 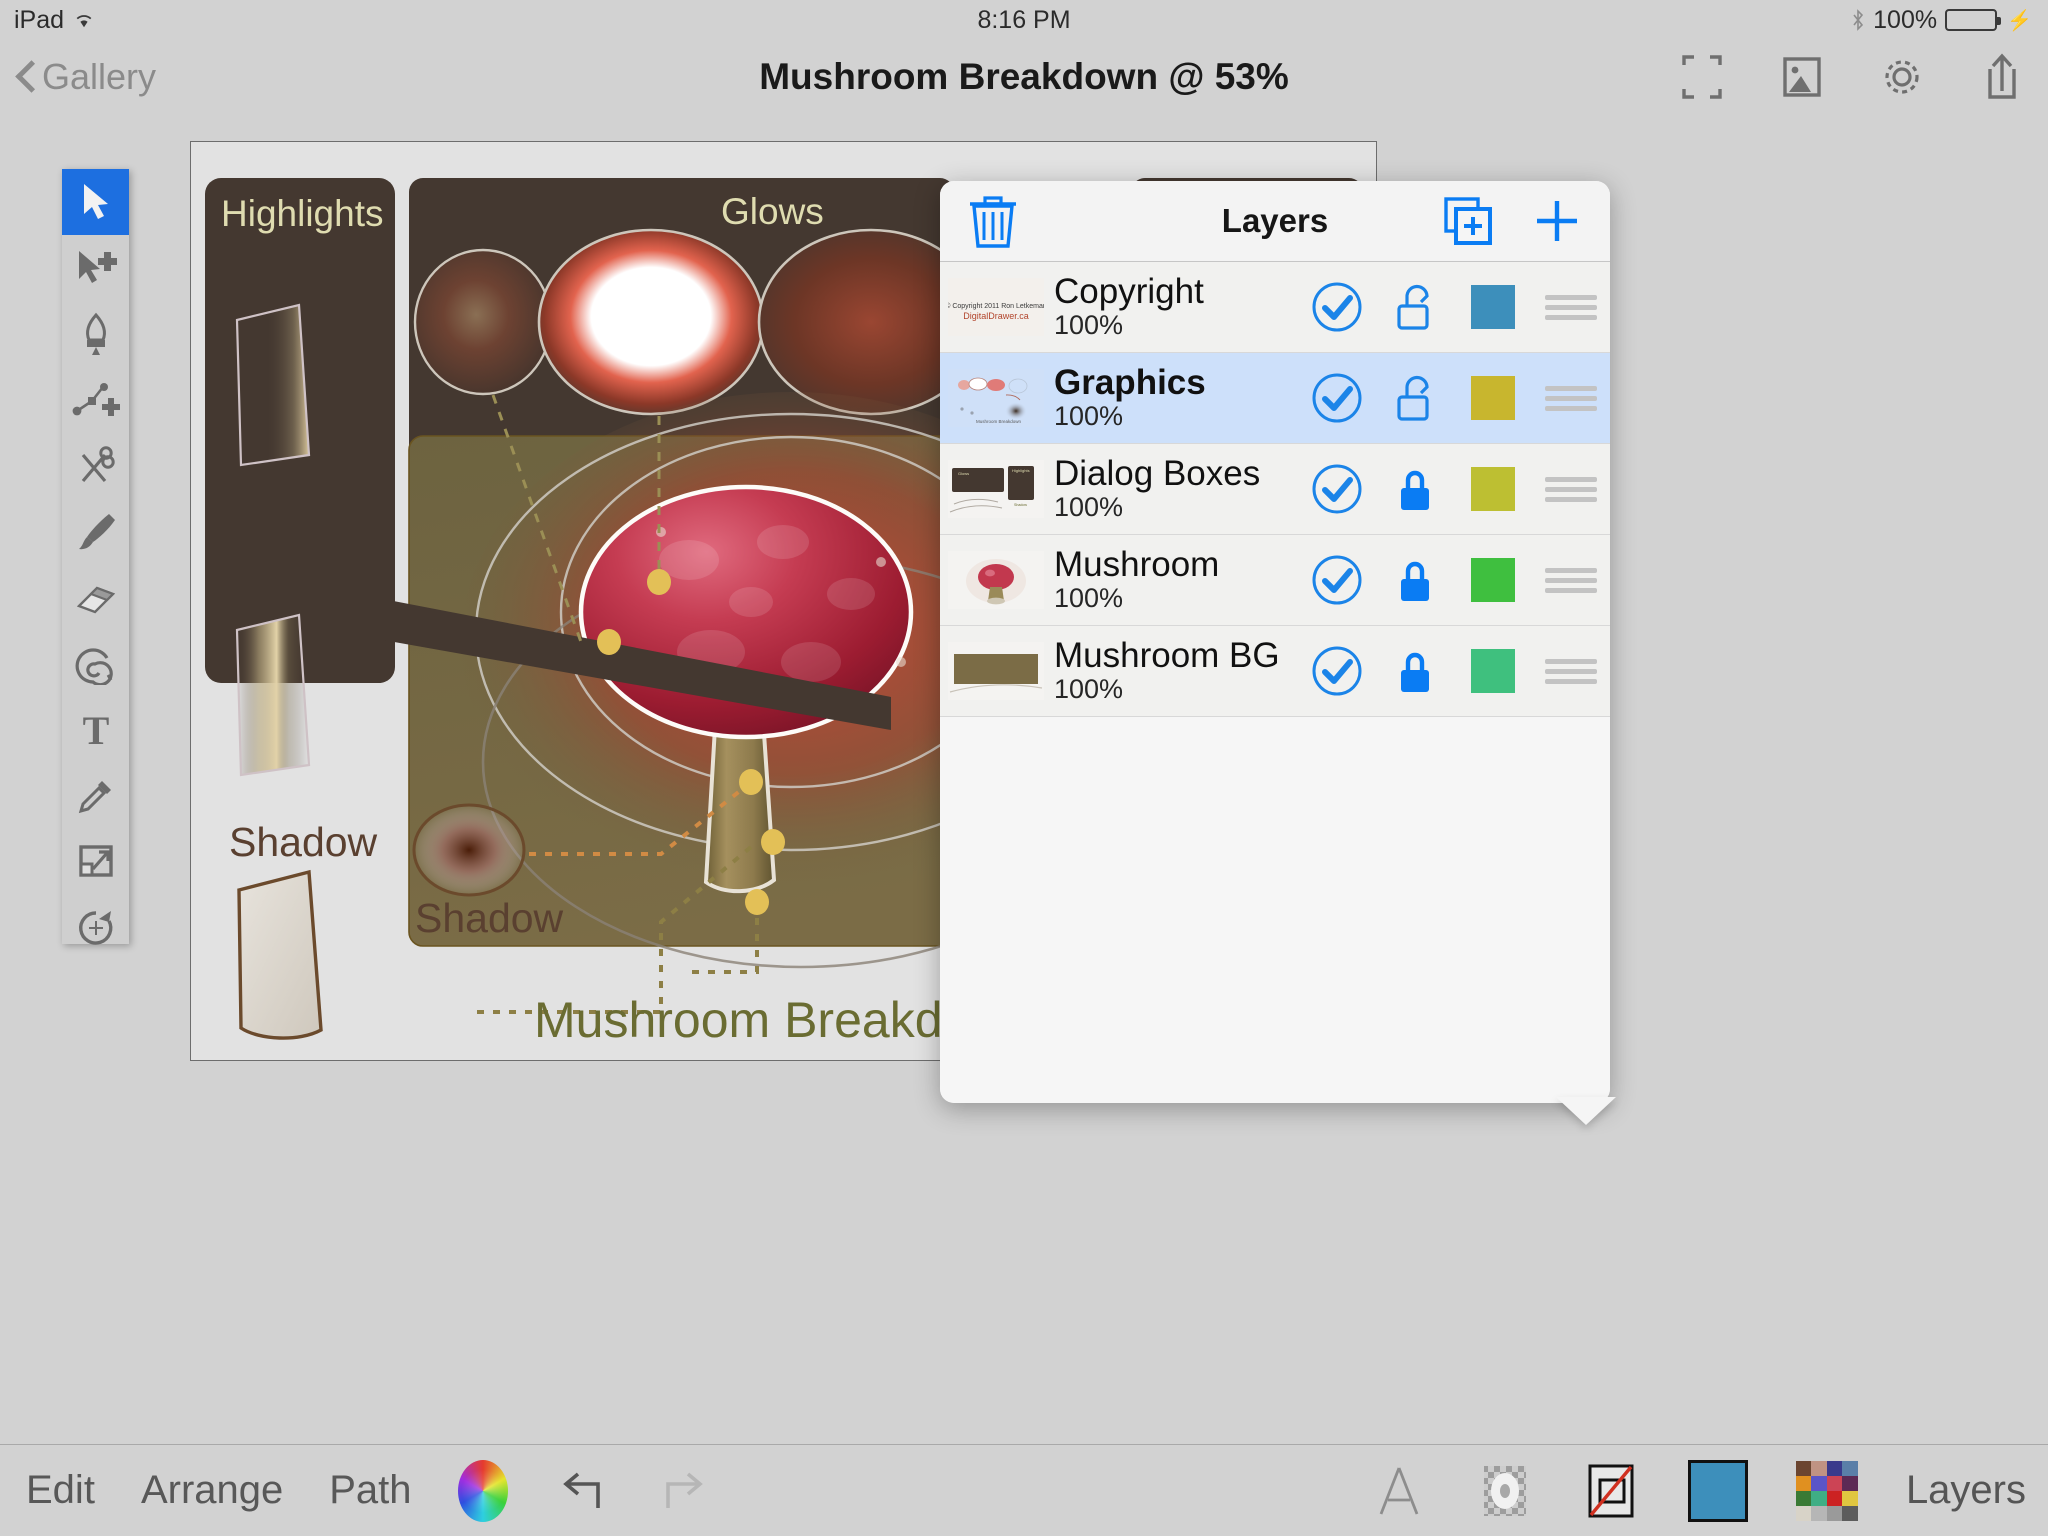 What do you see at coordinates (1557, 221) in the screenshot?
I see `add-layer-icon` at bounding box center [1557, 221].